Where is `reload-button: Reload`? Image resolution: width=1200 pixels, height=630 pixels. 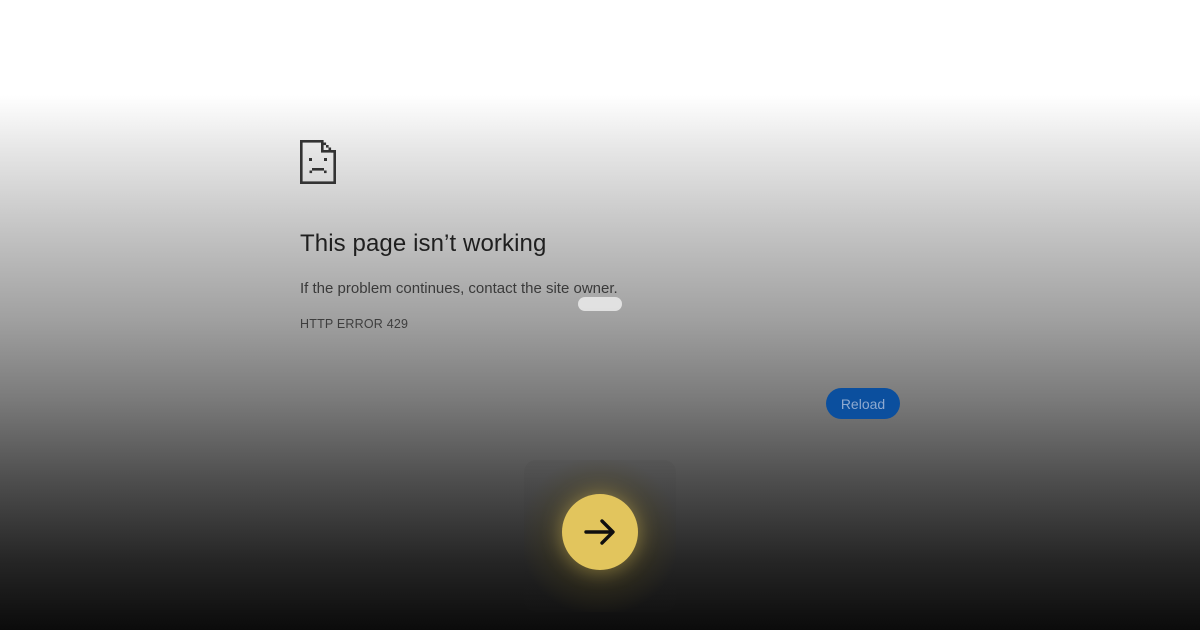 reload-button: Reload is located at coordinates (863, 403).